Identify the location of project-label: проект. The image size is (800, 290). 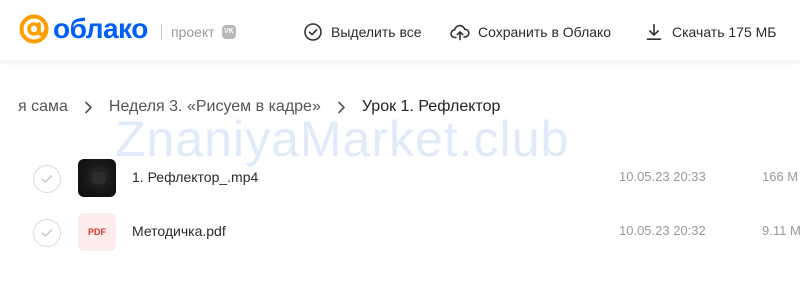
(193, 32).